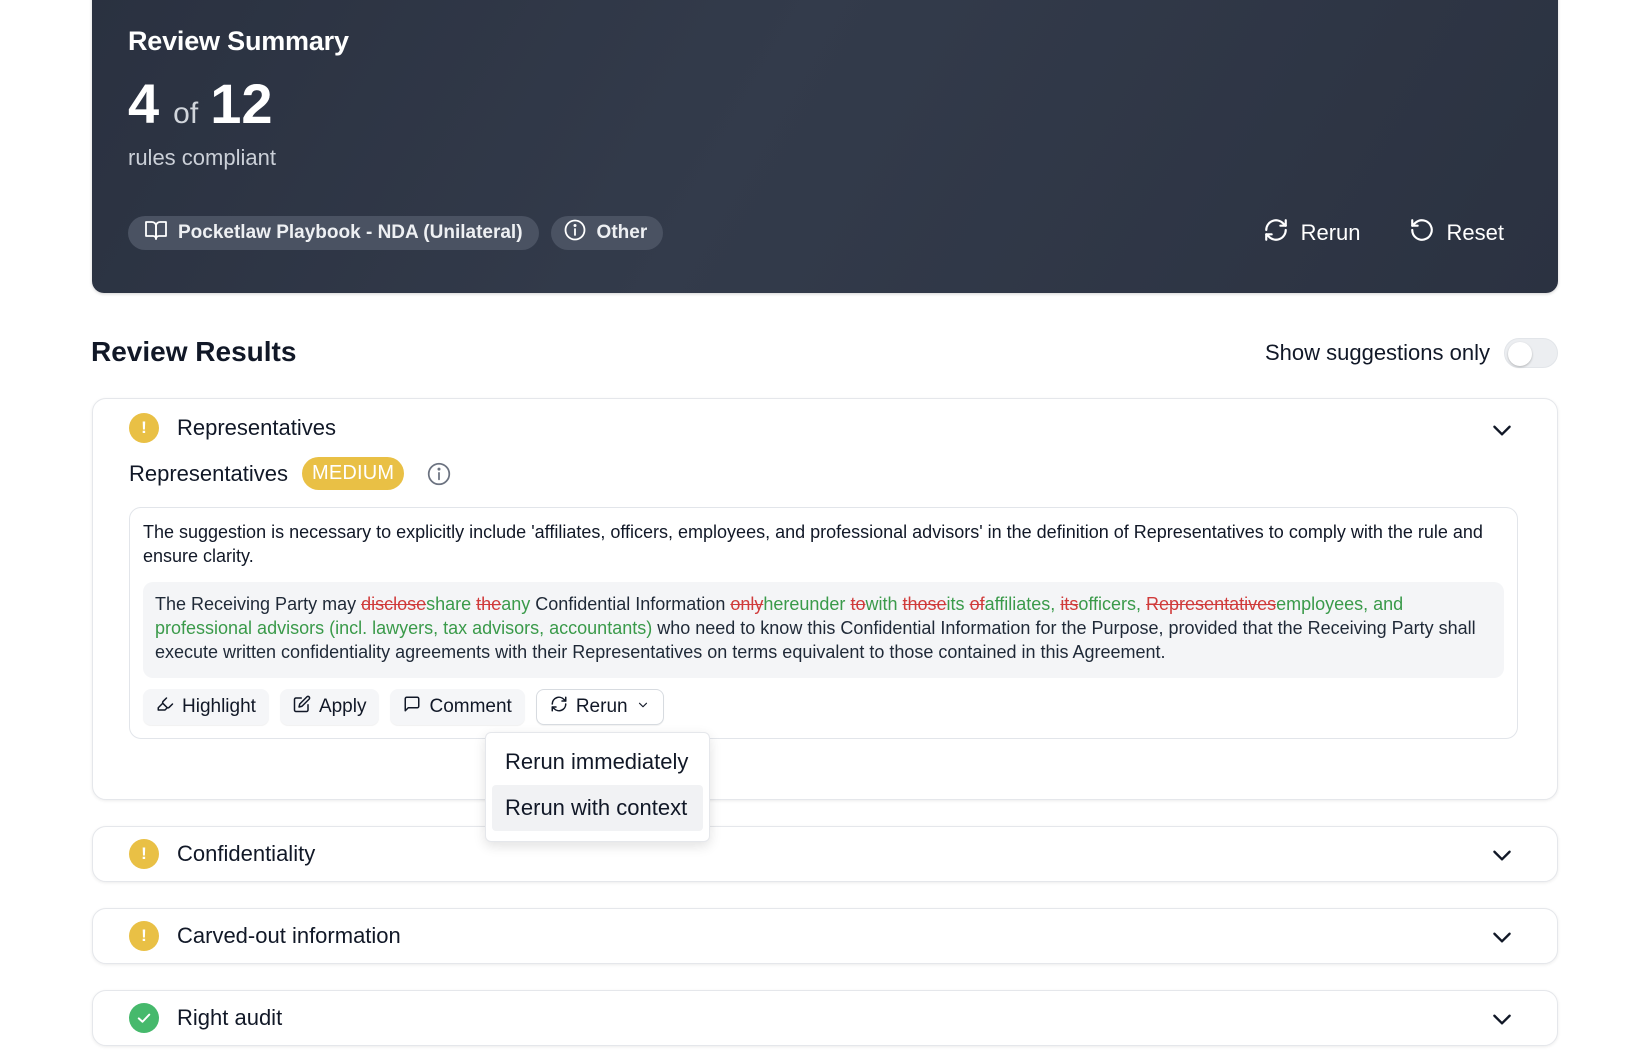  I want to click on toggle-knob, so click(1520, 354).